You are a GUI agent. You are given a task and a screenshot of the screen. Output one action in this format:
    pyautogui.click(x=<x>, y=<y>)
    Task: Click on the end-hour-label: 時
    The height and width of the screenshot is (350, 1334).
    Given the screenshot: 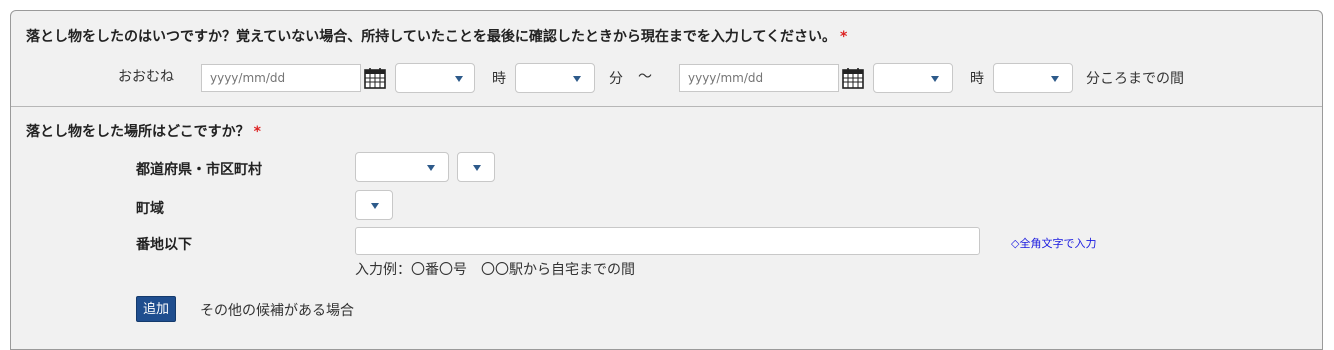 What is the action you would take?
    pyautogui.click(x=977, y=79)
    